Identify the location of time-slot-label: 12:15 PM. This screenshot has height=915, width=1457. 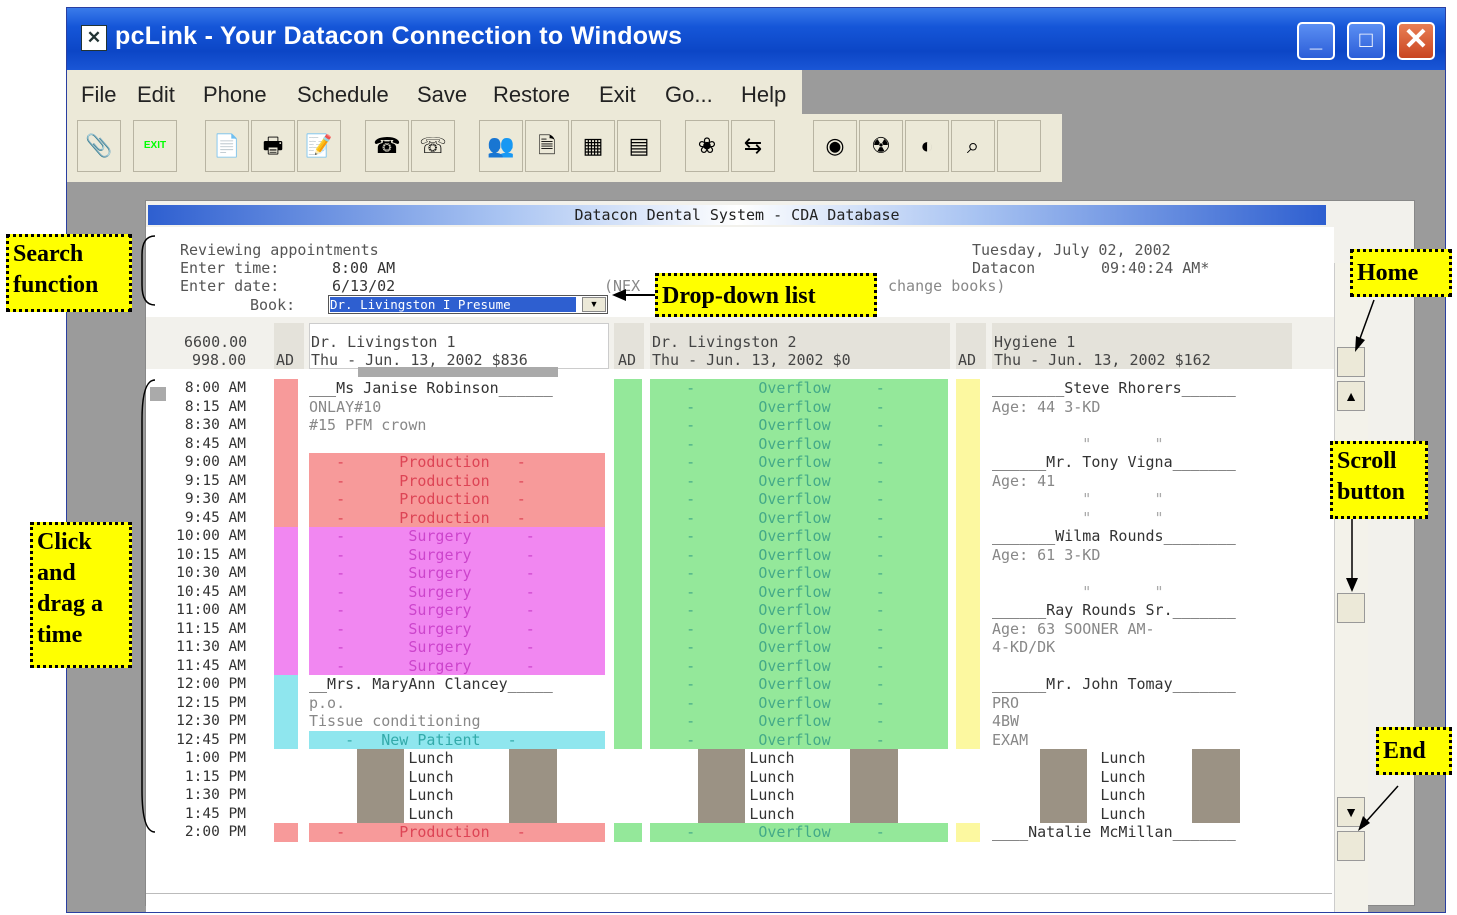
(196, 703).